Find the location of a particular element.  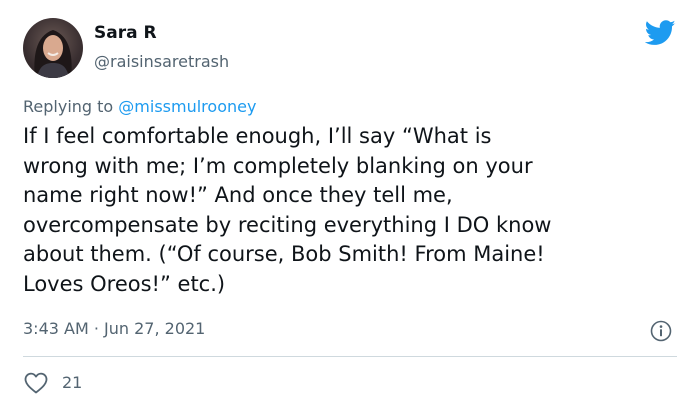

reply-context: Replying to @missmulrooney is located at coordinates (139, 107).